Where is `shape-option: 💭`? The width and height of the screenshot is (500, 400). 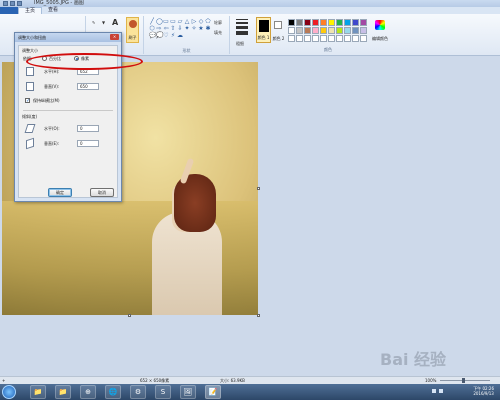 shape-option: 💭 is located at coordinates (159, 36).